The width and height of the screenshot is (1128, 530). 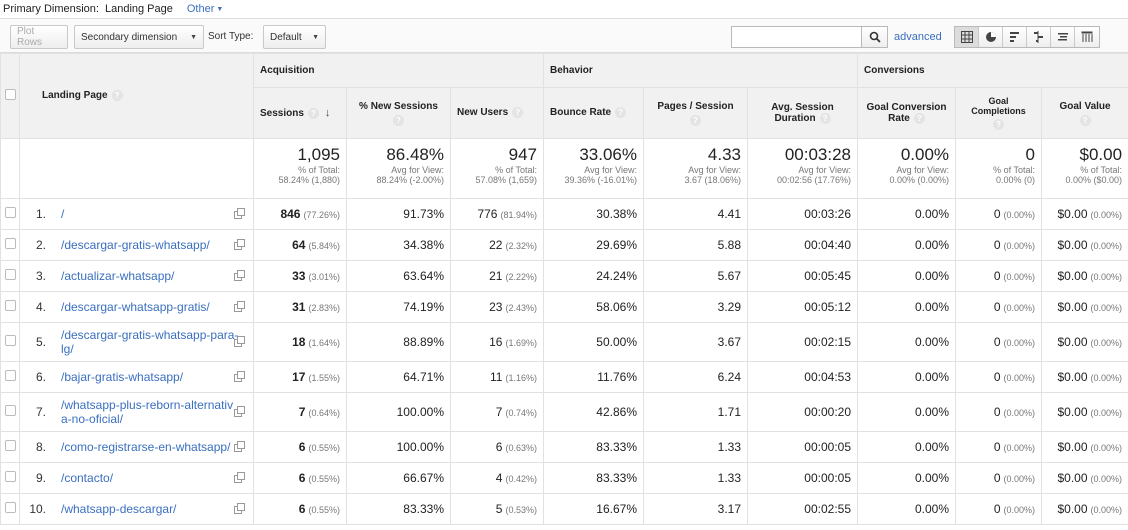 What do you see at coordinates (398, 377) in the screenshot?
I see `new-sessions-cell: 64.71%` at bounding box center [398, 377].